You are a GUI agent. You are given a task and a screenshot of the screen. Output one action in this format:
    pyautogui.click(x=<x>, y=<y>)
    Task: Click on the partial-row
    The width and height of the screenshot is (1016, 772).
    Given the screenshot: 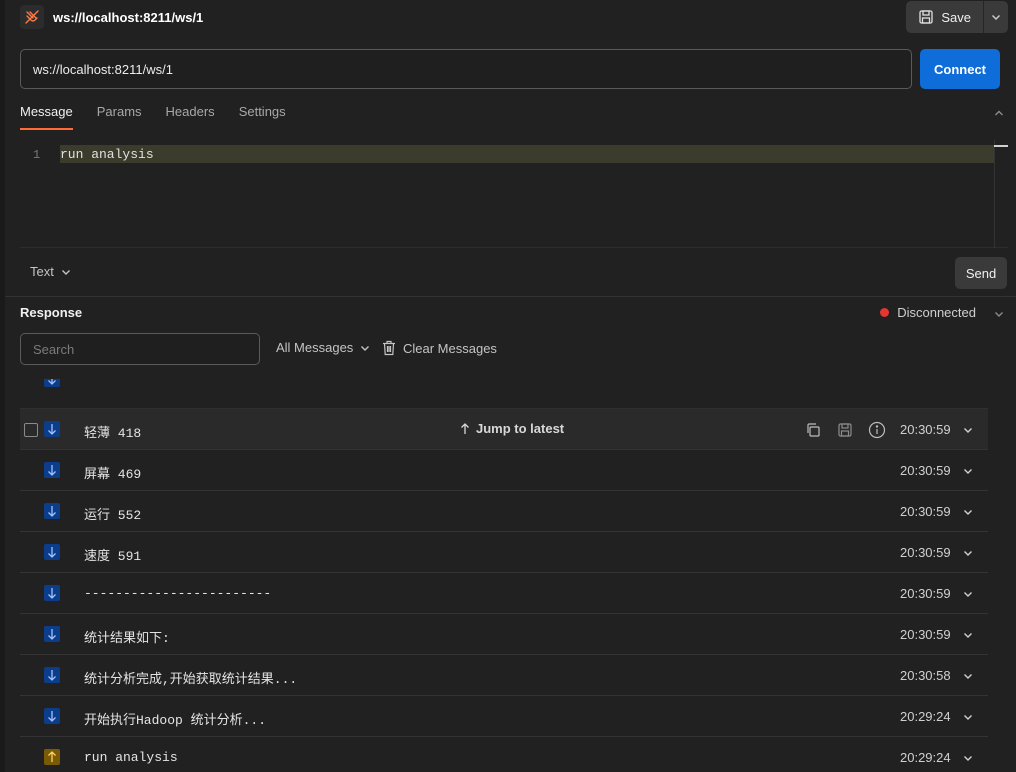 What is the action you would take?
    pyautogui.click(x=504, y=394)
    